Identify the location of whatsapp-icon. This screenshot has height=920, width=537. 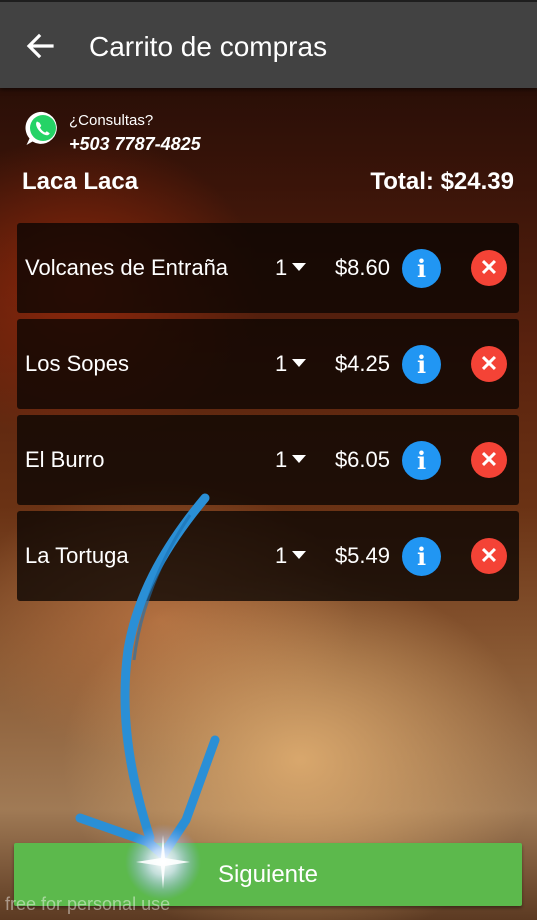
(43, 129).